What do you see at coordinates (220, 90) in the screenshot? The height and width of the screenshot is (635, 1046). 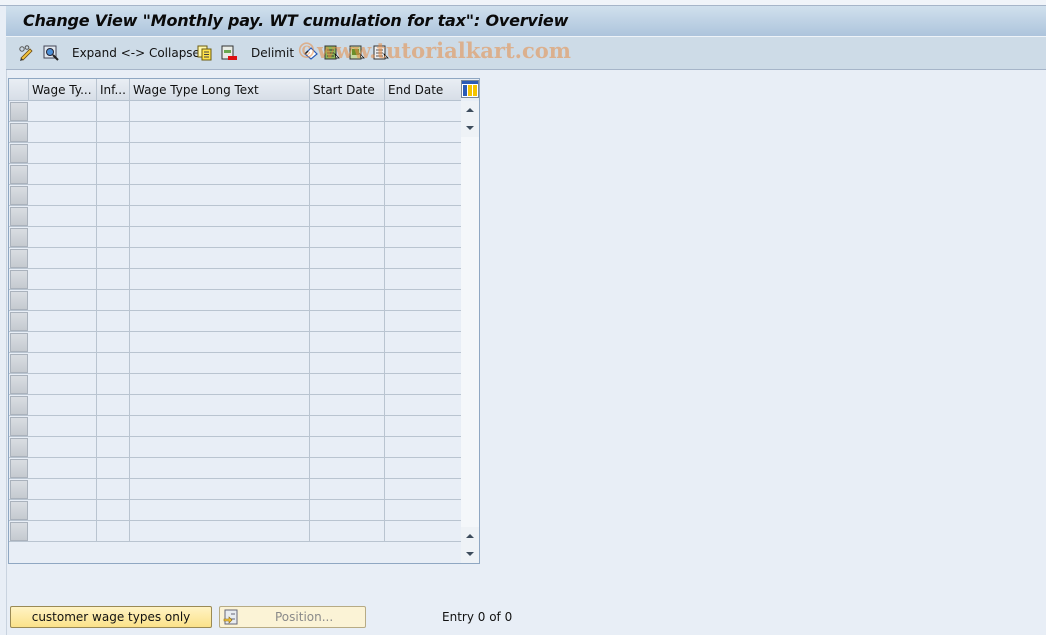 I see `column-header-long-text: Wage Type Long Text` at bounding box center [220, 90].